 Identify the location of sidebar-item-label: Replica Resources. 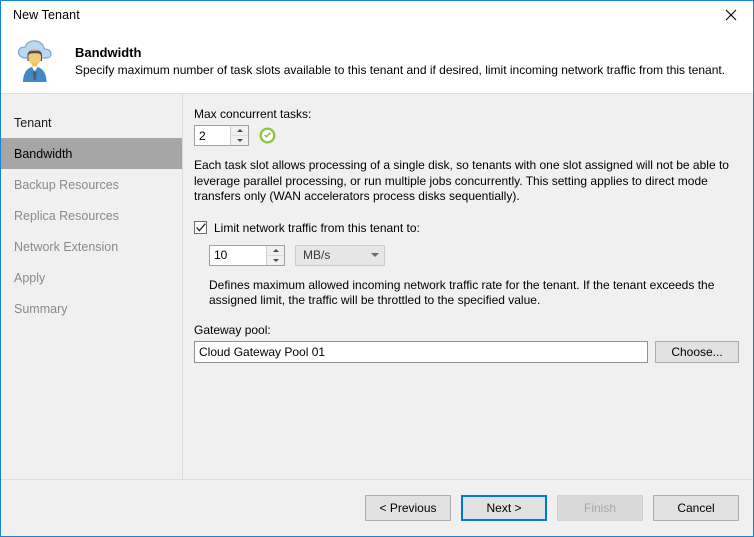
(66, 215).